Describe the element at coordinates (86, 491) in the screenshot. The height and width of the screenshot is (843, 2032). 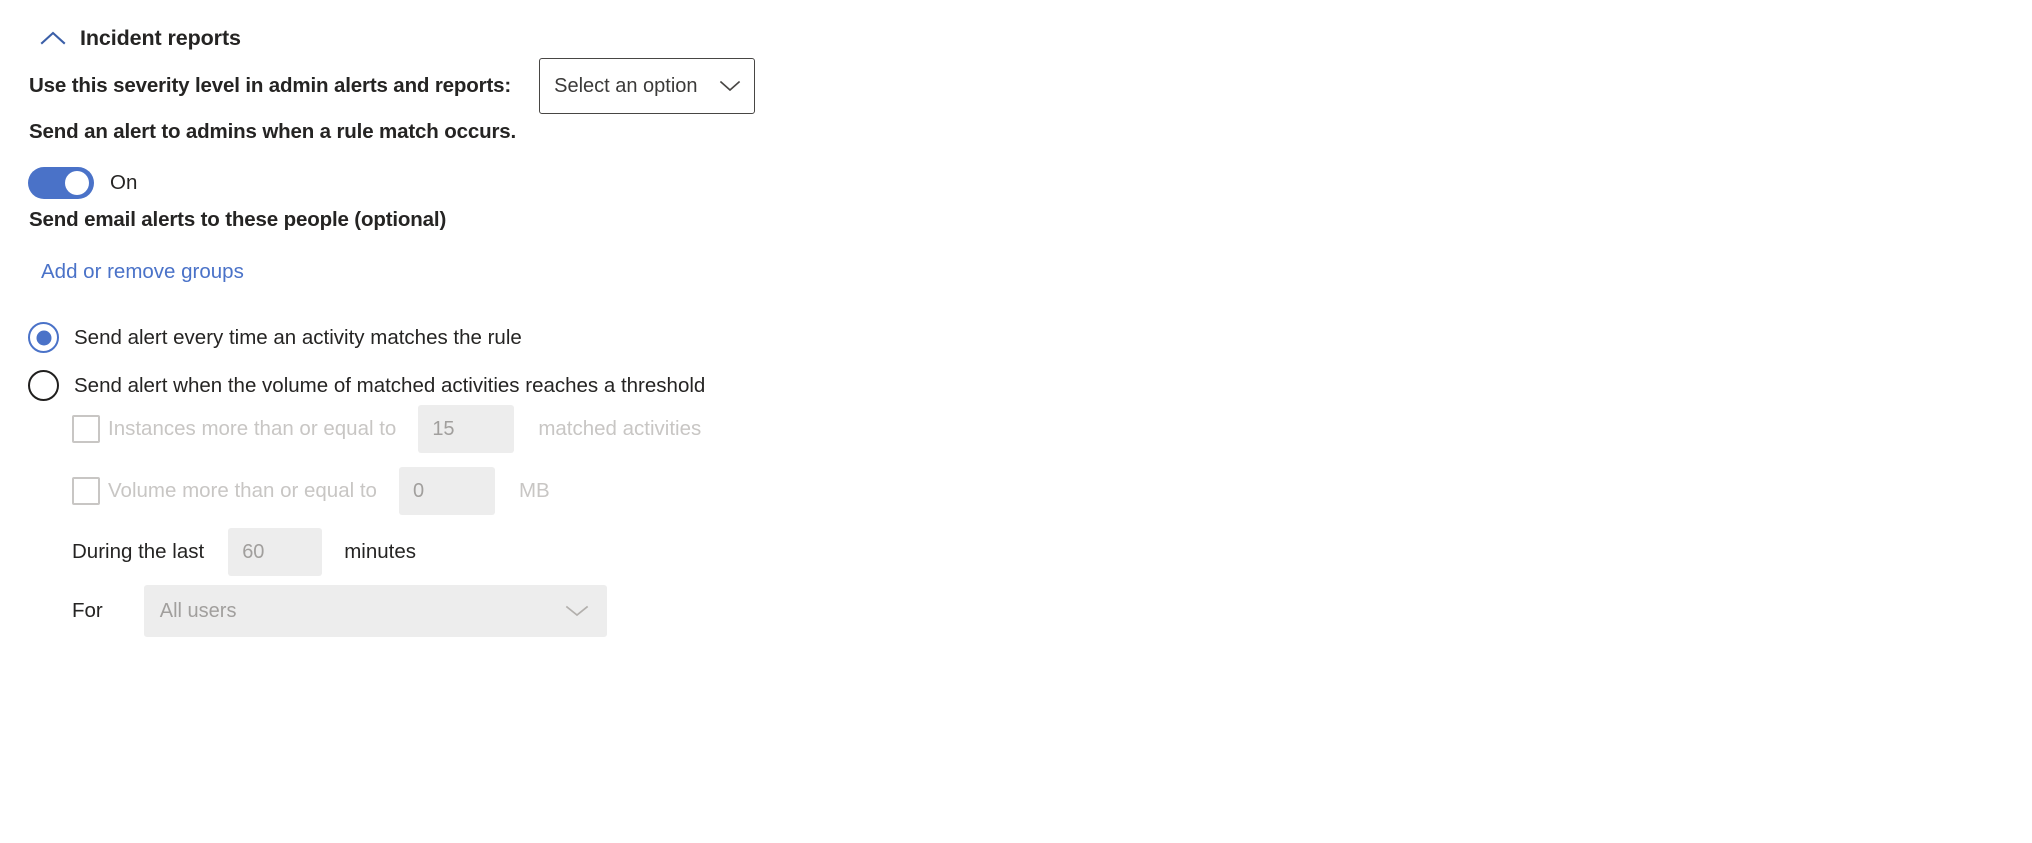
I see `volume-checkbox` at that location.